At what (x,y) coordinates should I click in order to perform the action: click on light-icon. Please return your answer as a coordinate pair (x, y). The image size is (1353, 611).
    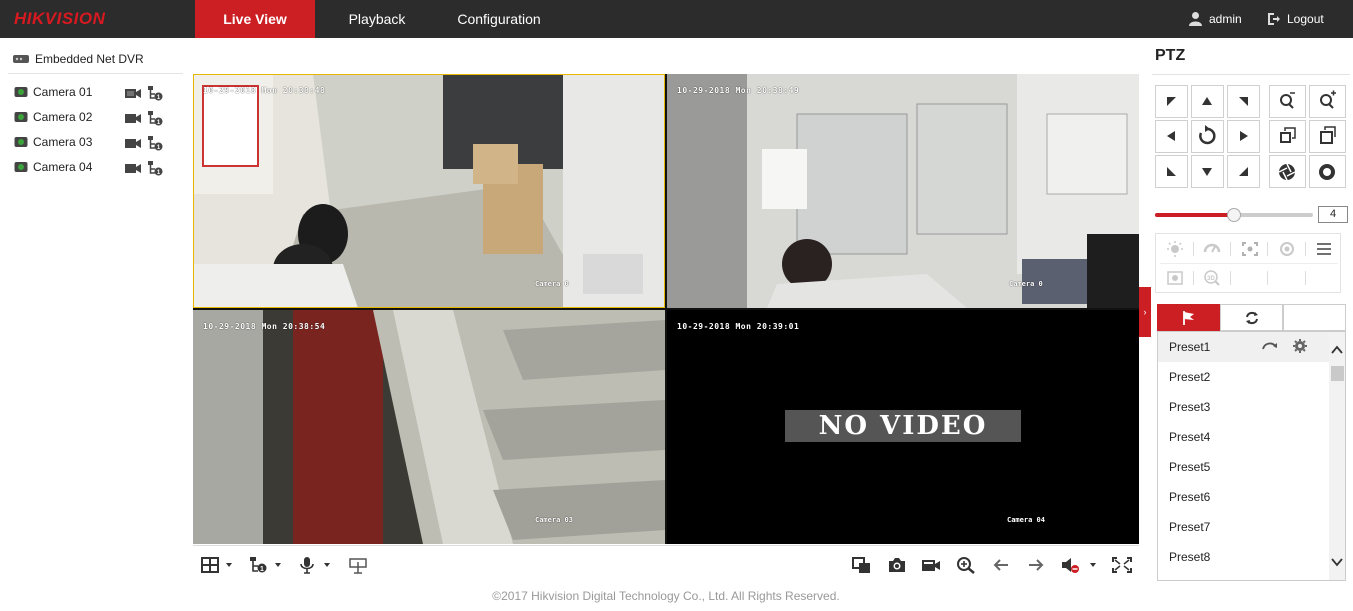
    Looking at the image, I should click on (1175, 249).